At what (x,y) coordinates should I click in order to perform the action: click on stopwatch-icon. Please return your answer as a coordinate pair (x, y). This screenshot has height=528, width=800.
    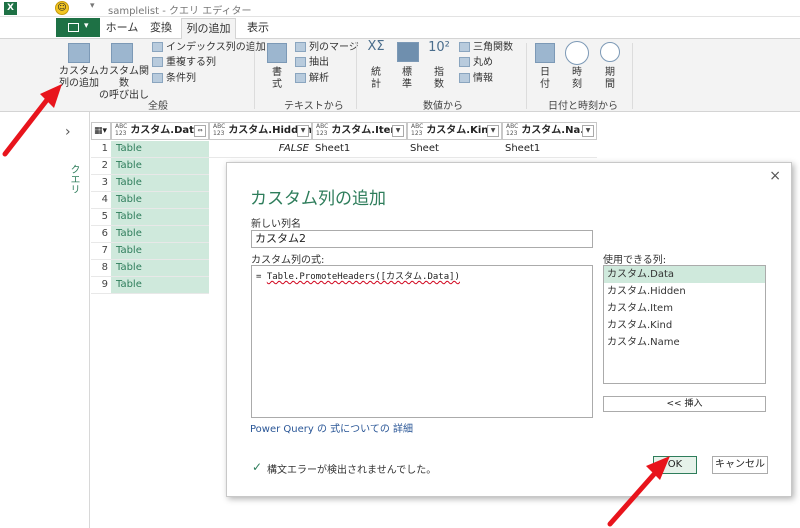
    Looking at the image, I should click on (610, 52).